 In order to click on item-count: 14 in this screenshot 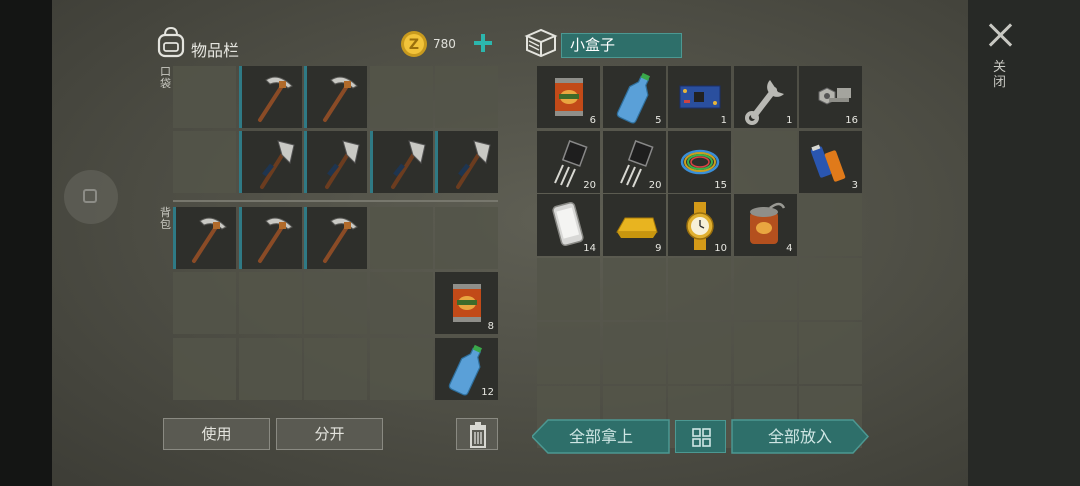, I will do `click(589, 248)`.